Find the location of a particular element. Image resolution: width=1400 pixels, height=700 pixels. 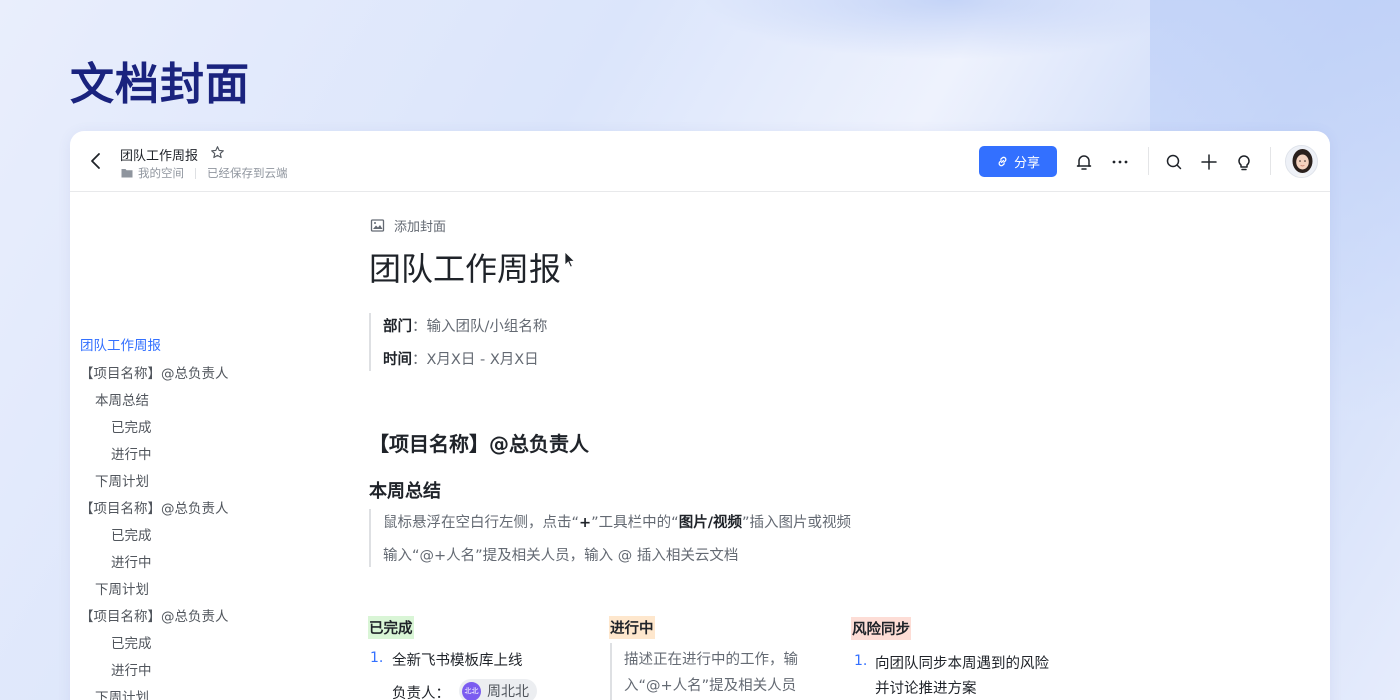

doc-title: 团队工作周报 is located at coordinates (159, 154).